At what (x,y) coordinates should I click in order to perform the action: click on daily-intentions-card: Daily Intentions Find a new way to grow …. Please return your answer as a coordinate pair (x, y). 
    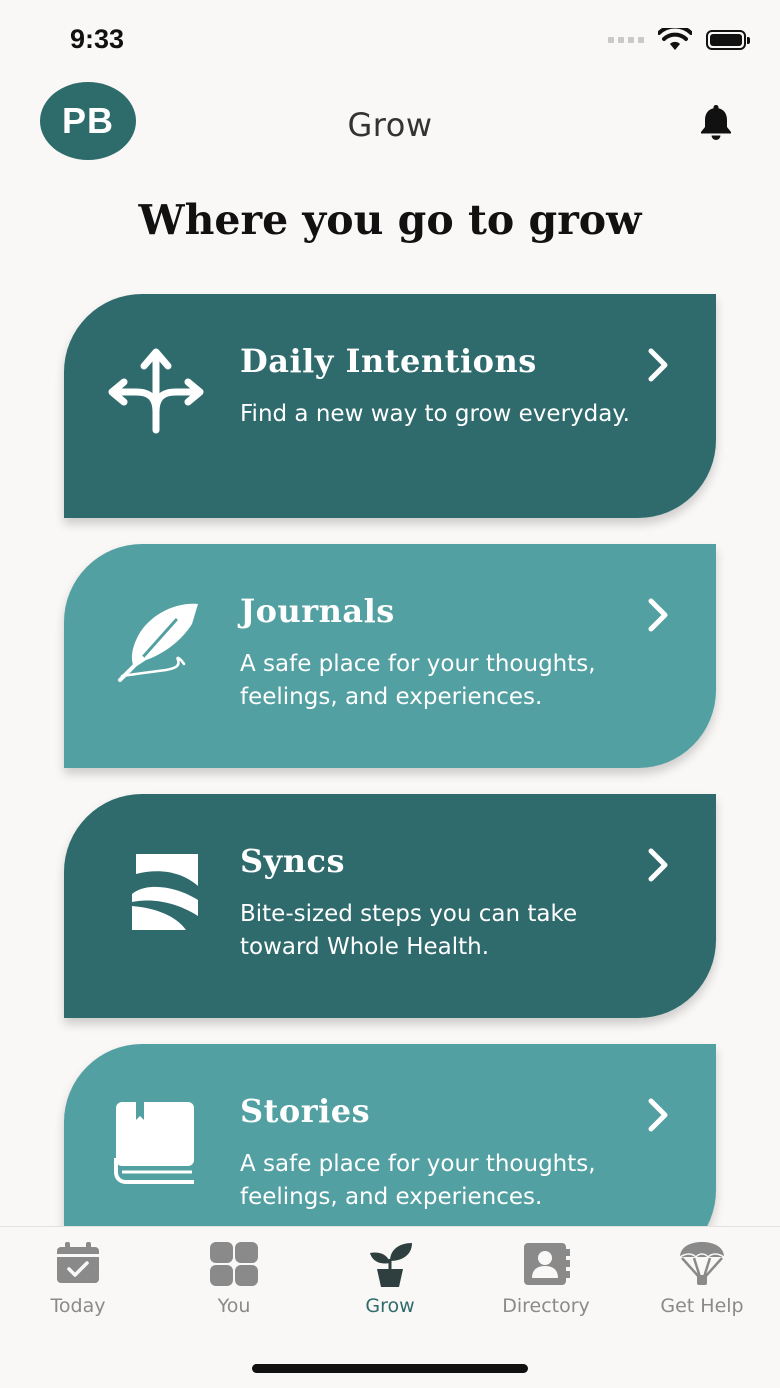
    Looking at the image, I should click on (390, 406).